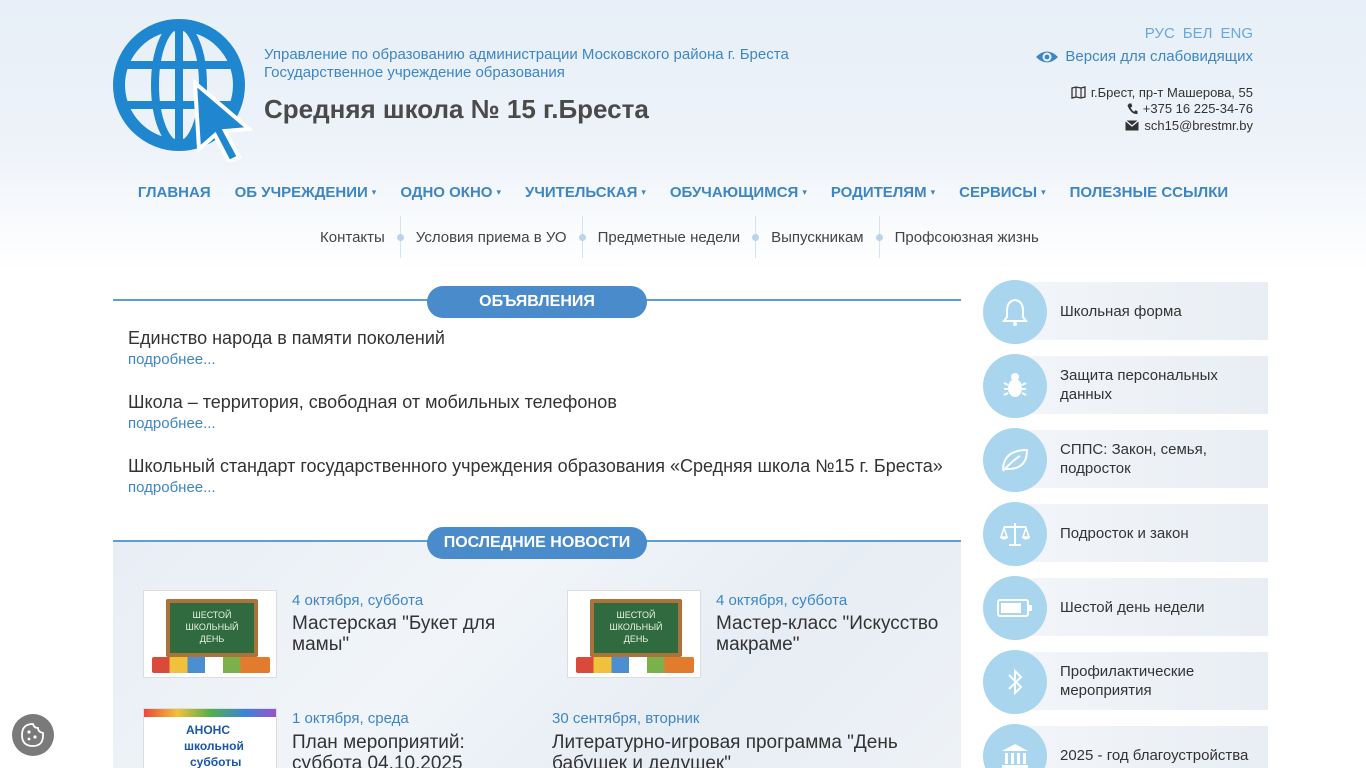 The height and width of the screenshot is (768, 1366). I want to click on org-line-2: Государственное учреждение образования, so click(414, 72).